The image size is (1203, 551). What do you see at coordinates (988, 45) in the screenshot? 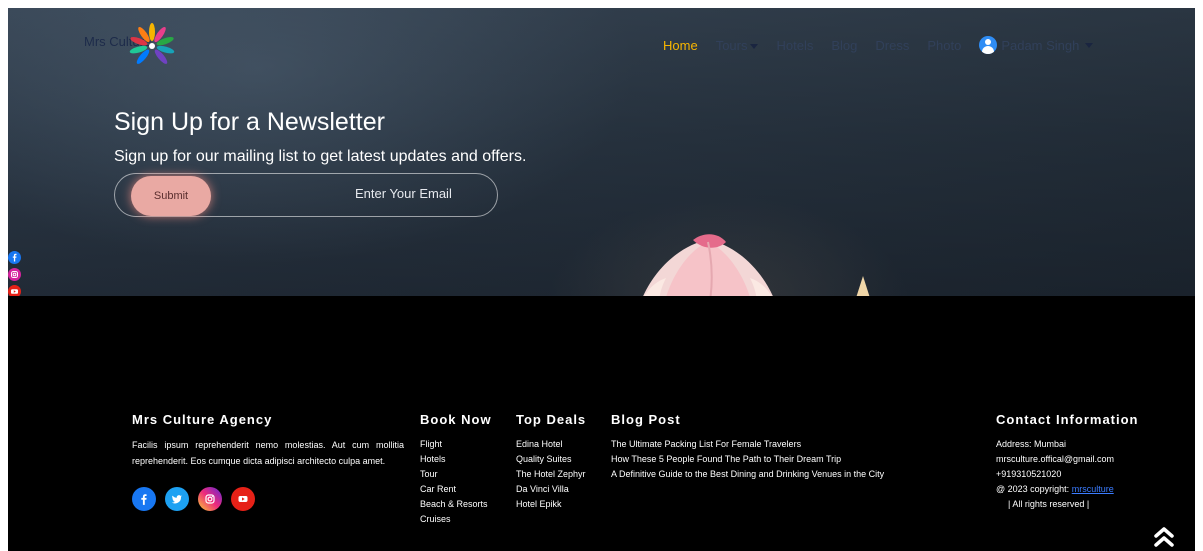
I see `user-avatar-icon` at bounding box center [988, 45].